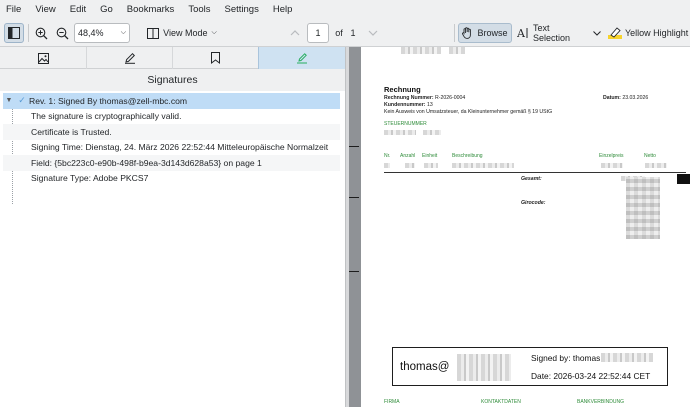  What do you see at coordinates (90, 178) in the screenshot?
I see `signature-type-text: Signature Type: Adobe PKCS7` at bounding box center [90, 178].